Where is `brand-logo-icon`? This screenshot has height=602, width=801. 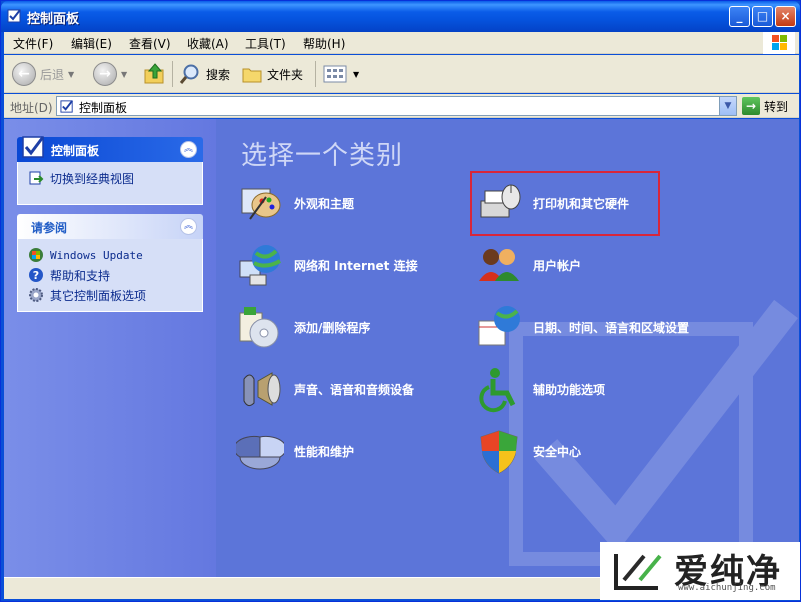 brand-logo-icon is located at coordinates (638, 572).